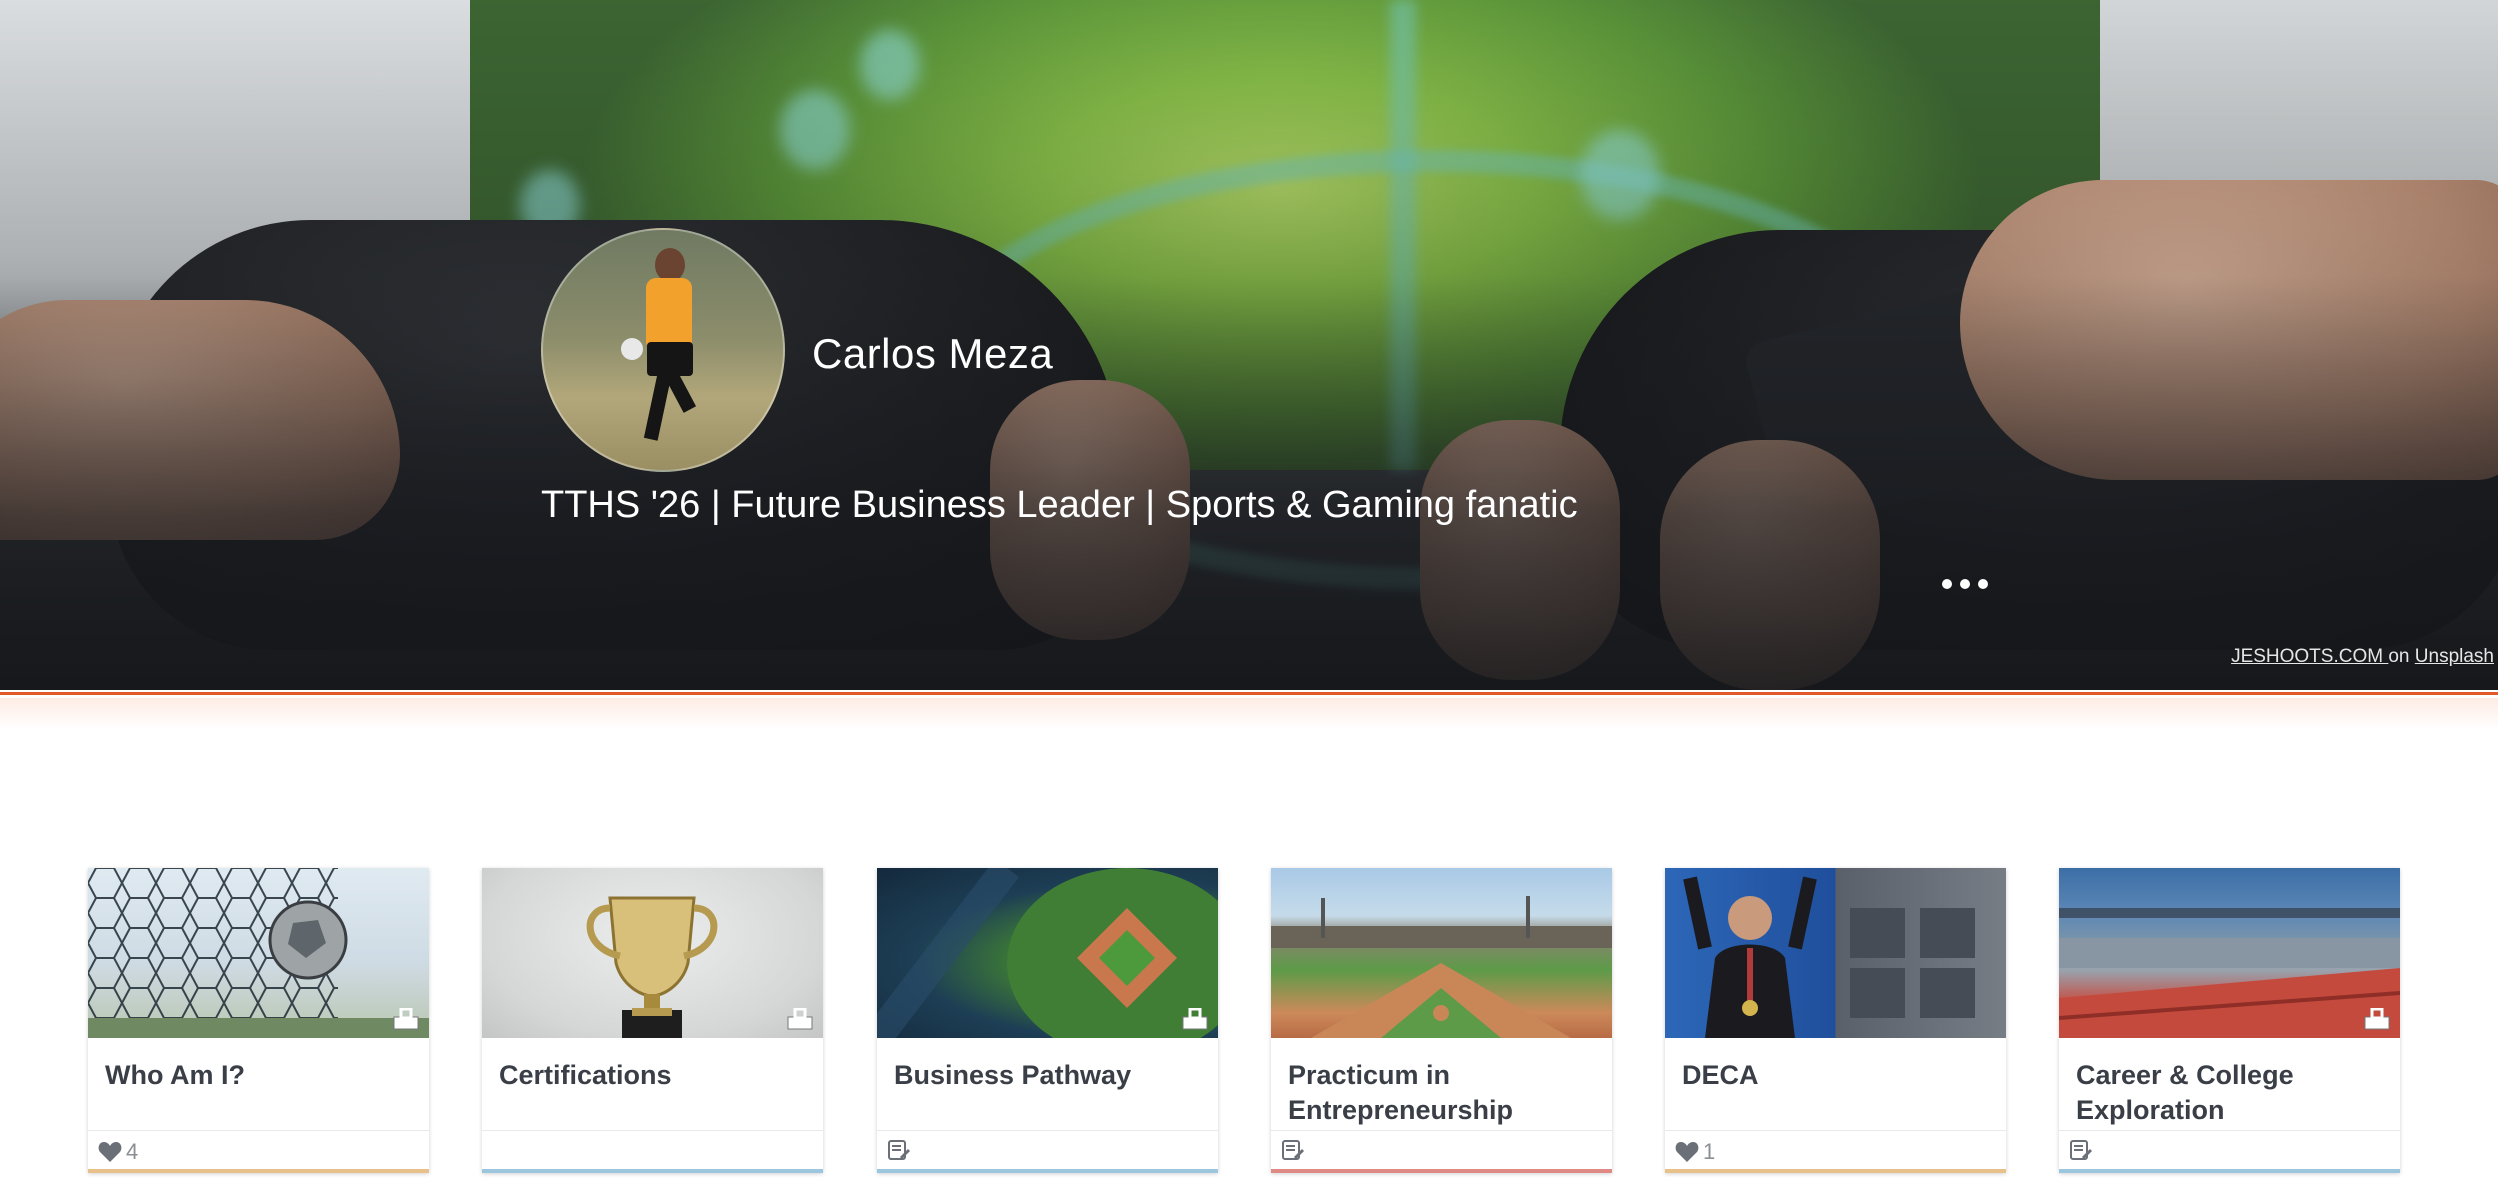 Image resolution: width=2498 pixels, height=1204 pixels. Describe the element at coordinates (1947, 584) in the screenshot. I see `more-horizontal-icon` at that location.